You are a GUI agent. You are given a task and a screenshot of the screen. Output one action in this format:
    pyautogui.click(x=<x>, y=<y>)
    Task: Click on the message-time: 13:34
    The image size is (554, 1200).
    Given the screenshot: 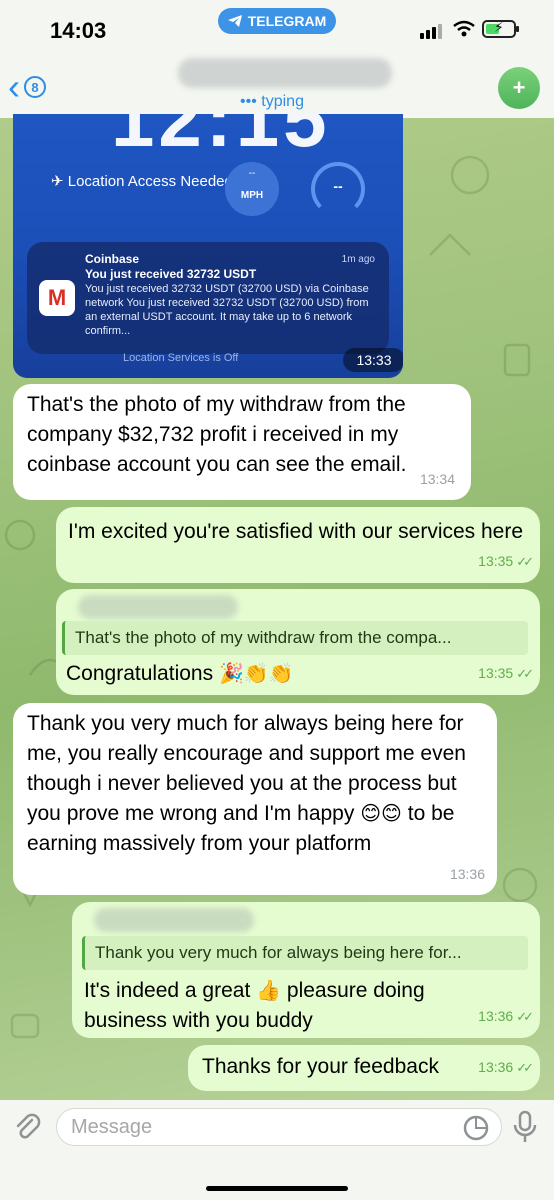 What is the action you would take?
    pyautogui.click(x=437, y=479)
    